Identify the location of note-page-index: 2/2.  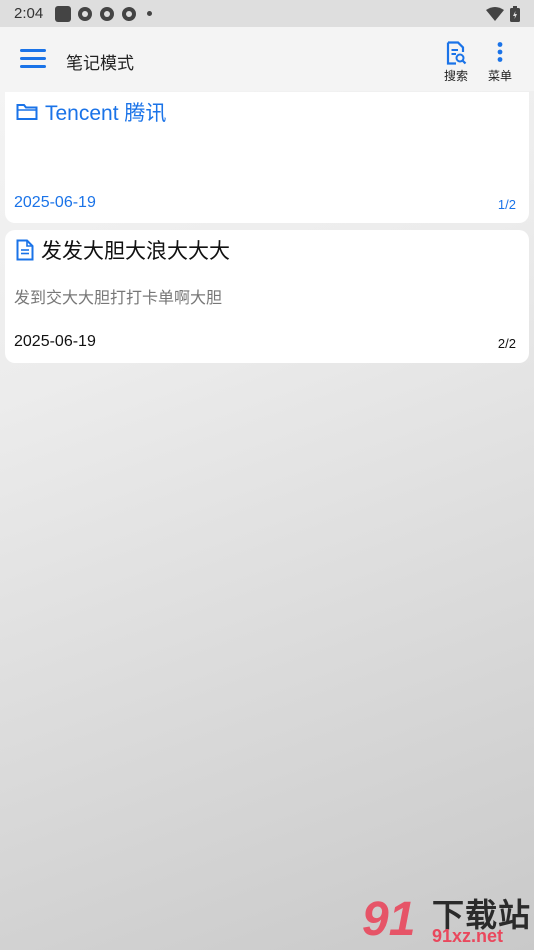
(506, 343).